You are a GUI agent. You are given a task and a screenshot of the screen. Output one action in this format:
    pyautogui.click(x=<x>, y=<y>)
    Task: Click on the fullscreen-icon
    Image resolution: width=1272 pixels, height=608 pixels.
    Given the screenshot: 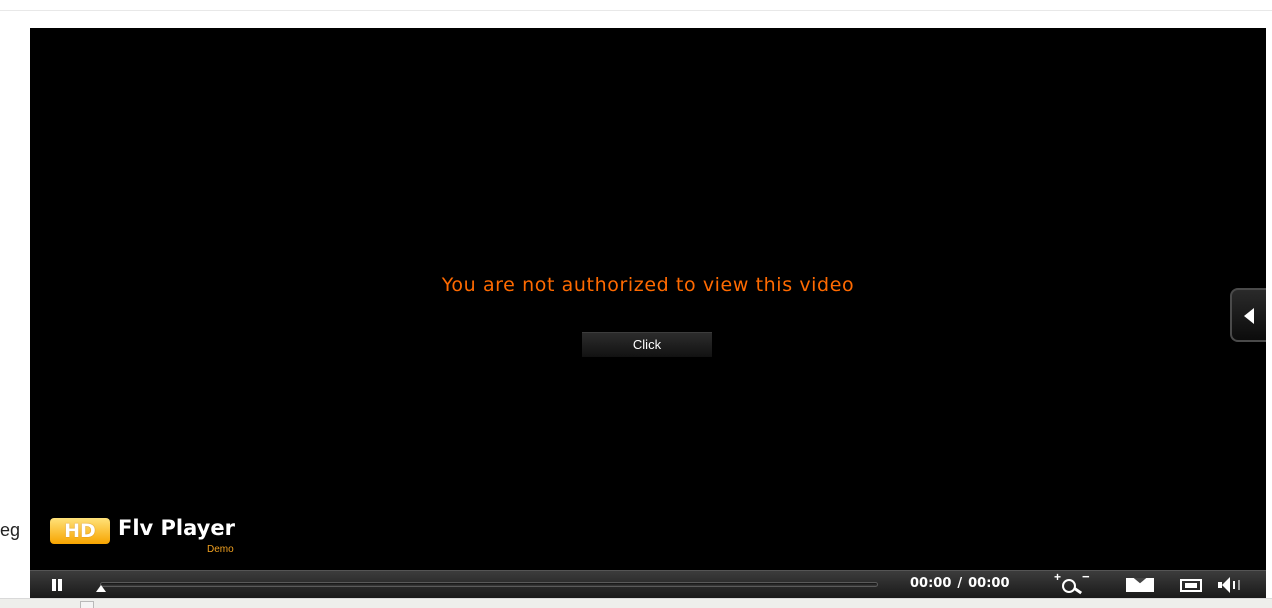 What is the action you would take?
    pyautogui.click(x=1191, y=585)
    